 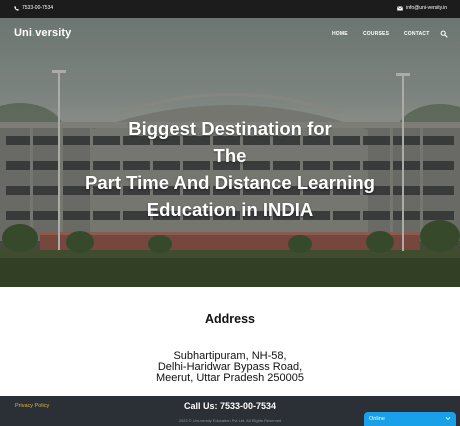 I want to click on address-title: Address, so click(x=230, y=319).